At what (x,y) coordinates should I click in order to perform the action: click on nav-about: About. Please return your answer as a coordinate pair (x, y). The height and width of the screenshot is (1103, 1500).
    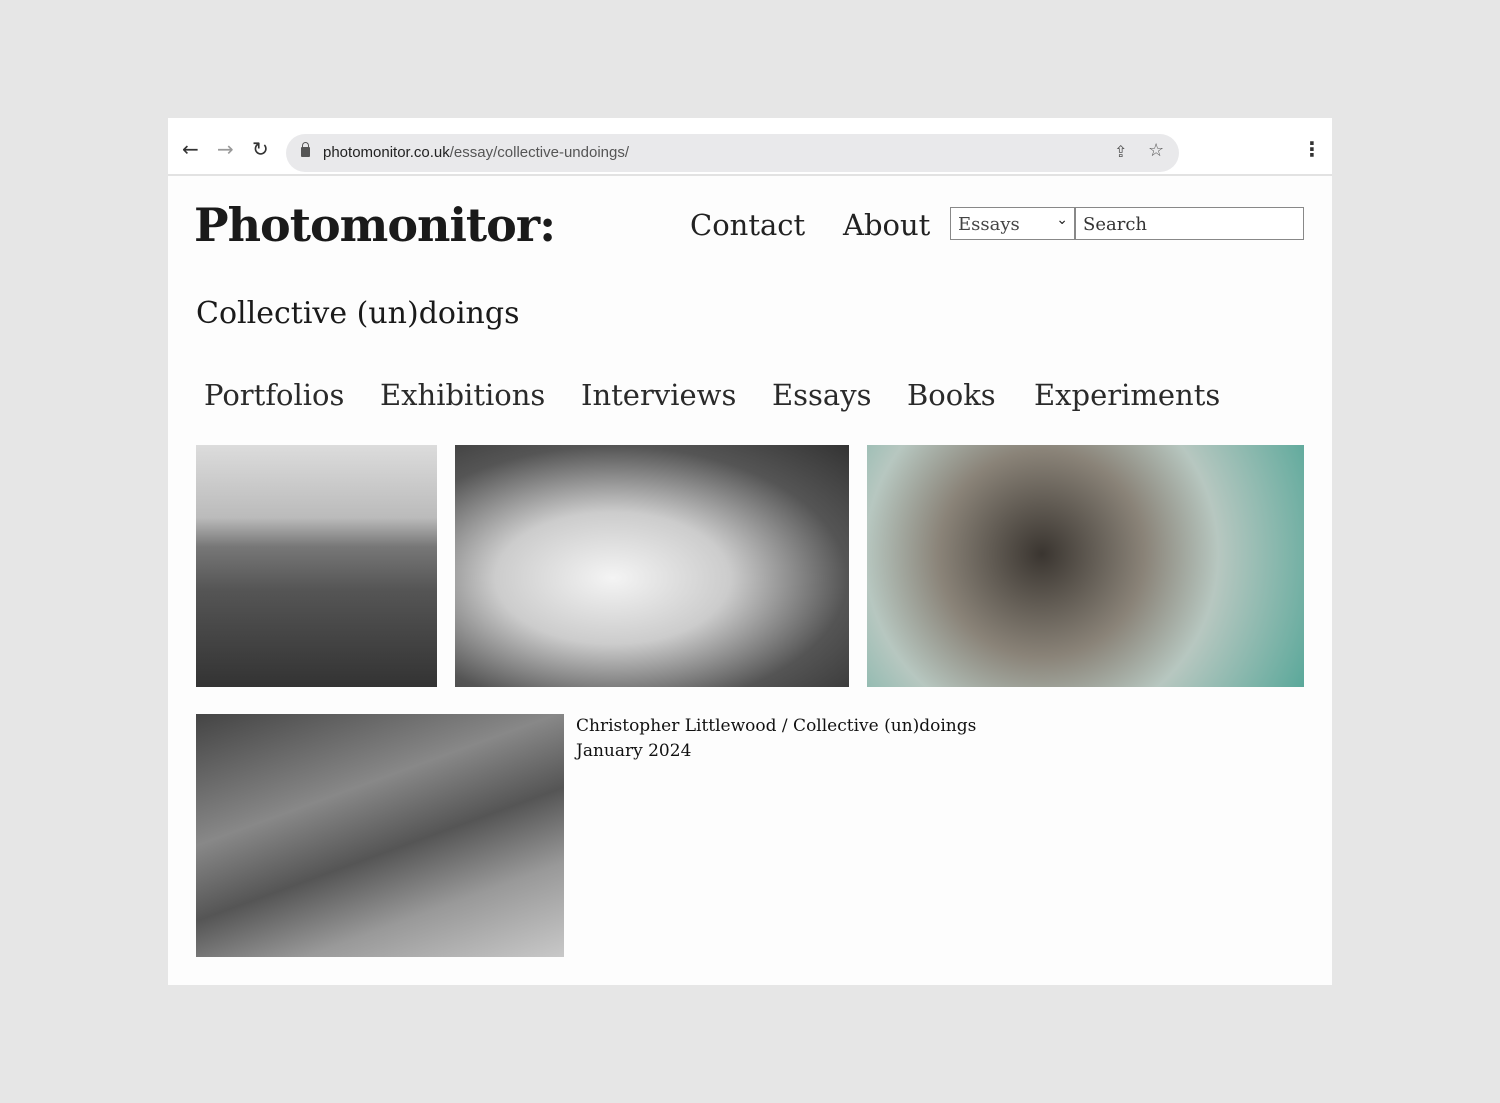
    Looking at the image, I should click on (886, 225).